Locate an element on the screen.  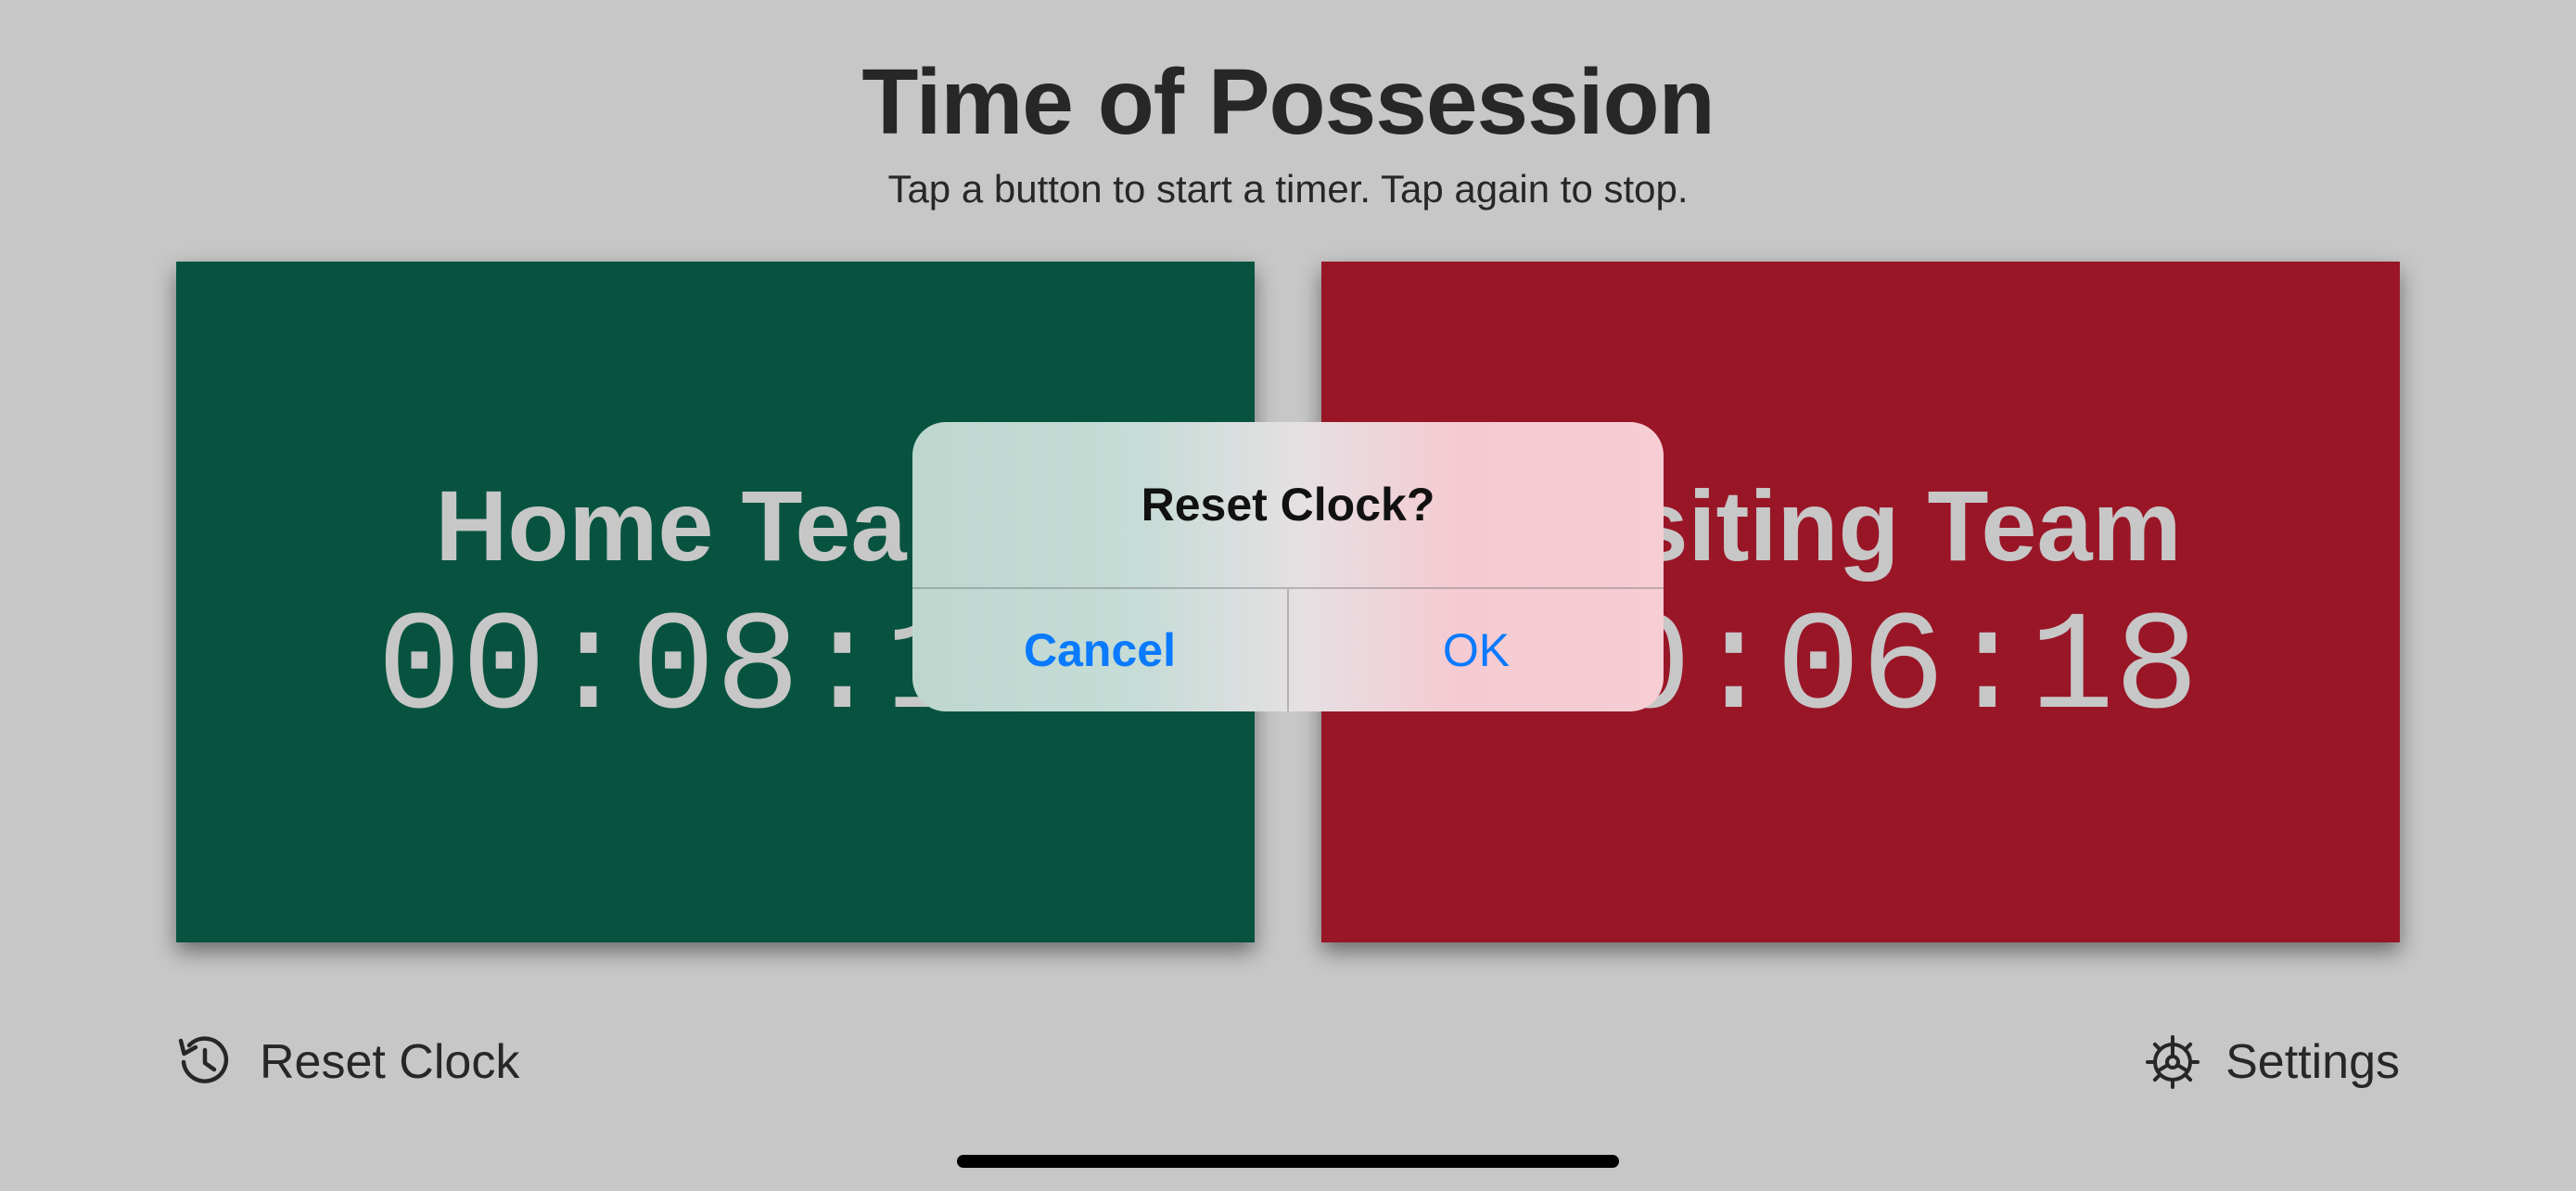
alert-title: Reset Clock? is located at coordinates (1288, 505).